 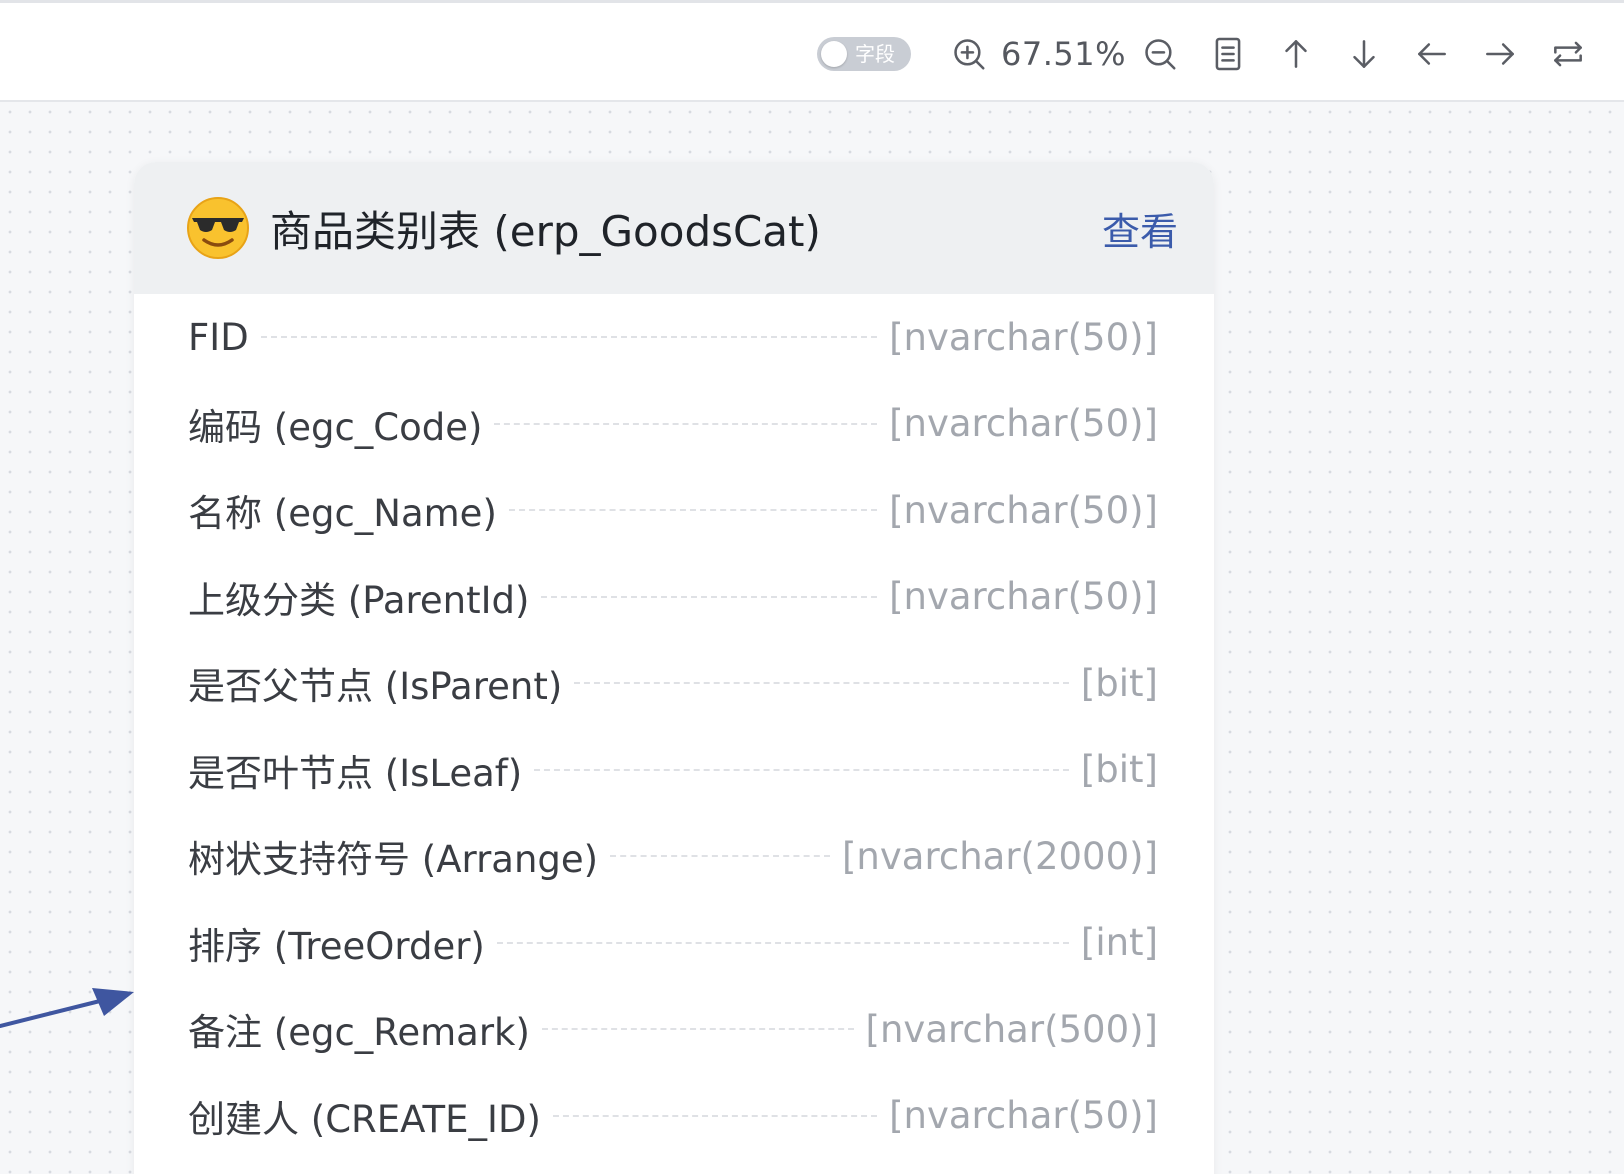 I want to click on field-type: [int], so click(x=1119, y=943).